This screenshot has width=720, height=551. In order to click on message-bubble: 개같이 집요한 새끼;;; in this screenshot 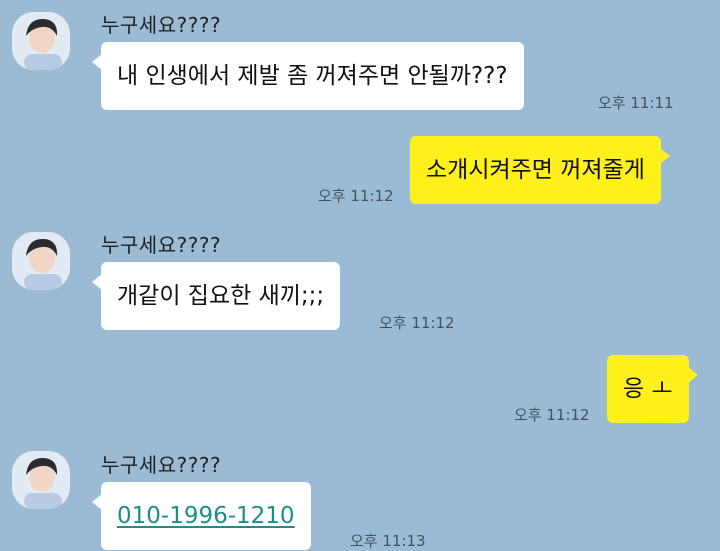, I will do `click(216, 296)`.